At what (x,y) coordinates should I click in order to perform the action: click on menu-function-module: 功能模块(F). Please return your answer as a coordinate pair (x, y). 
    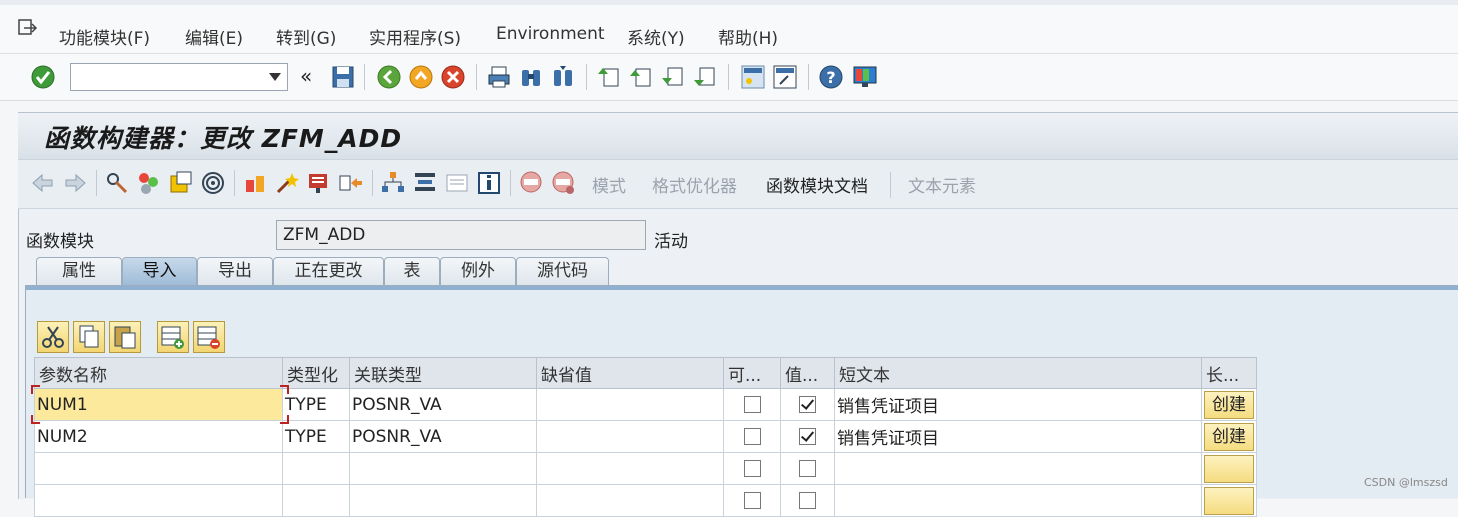
    Looking at the image, I should click on (104, 36).